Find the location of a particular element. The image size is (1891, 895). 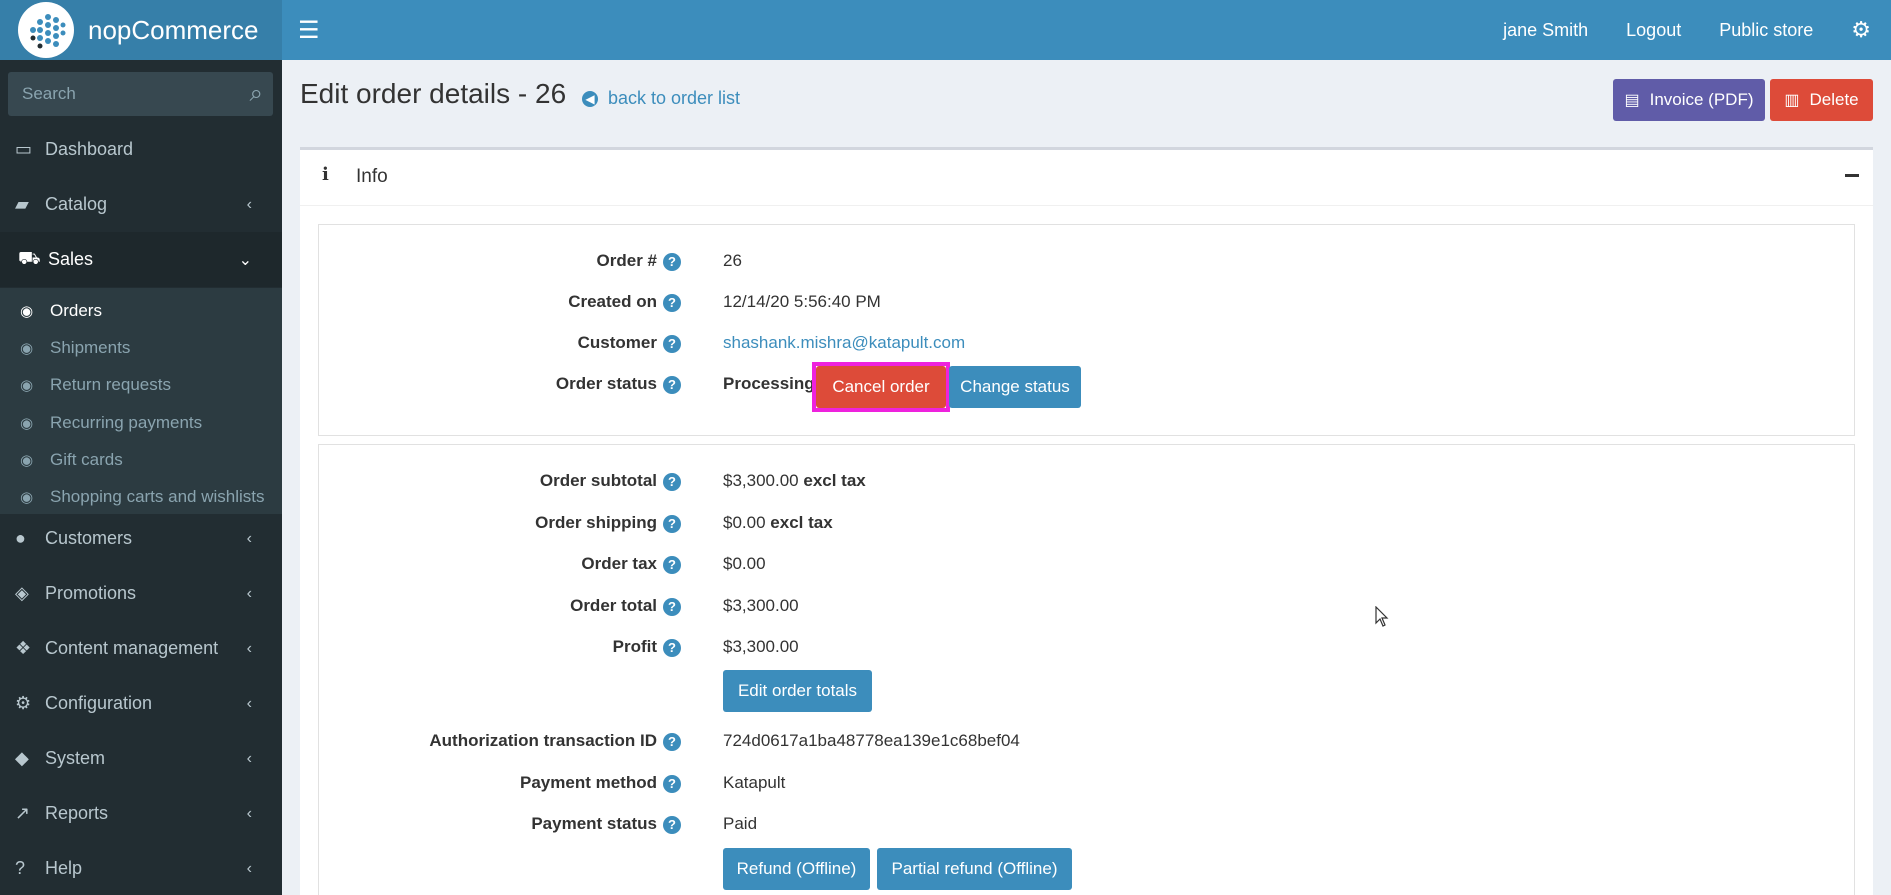

pdf-file-icon: ▤ is located at coordinates (1632, 100).